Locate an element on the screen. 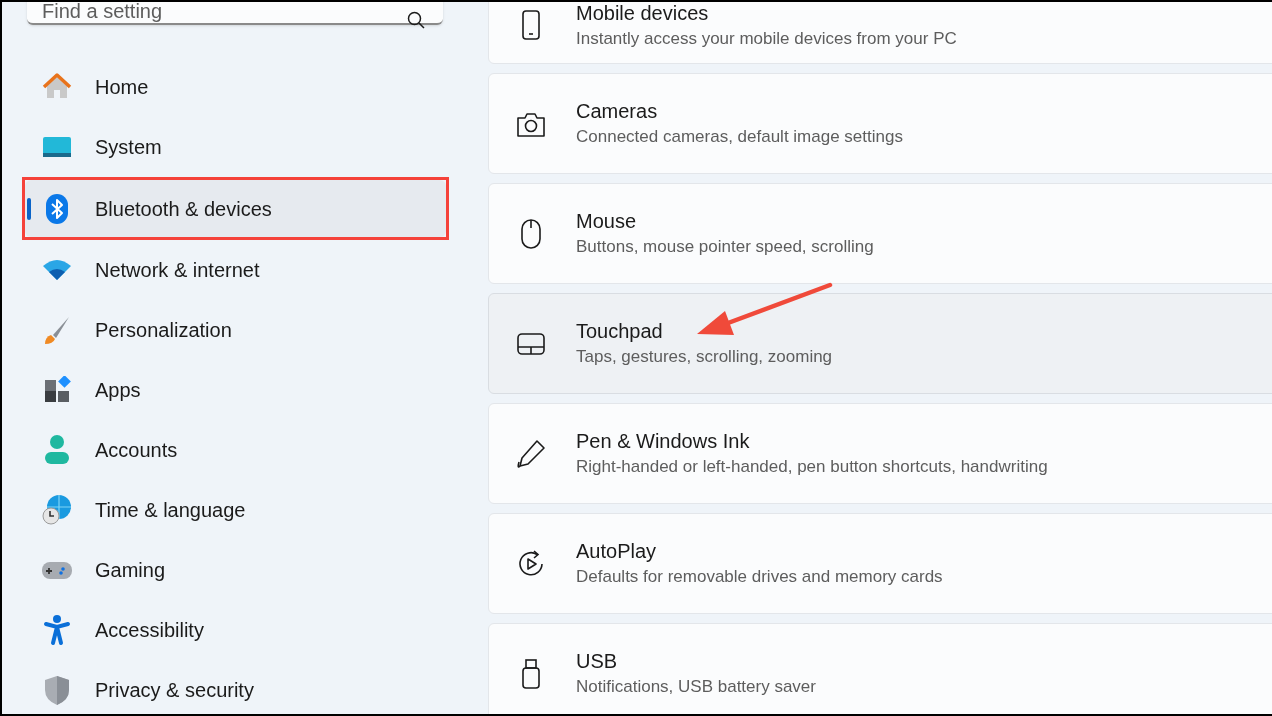 The width and height of the screenshot is (1272, 716). settings-card: Pen & Windows Ink Right-handed or left-handed, pen button shortcuts, handwriting is located at coordinates (880, 453).